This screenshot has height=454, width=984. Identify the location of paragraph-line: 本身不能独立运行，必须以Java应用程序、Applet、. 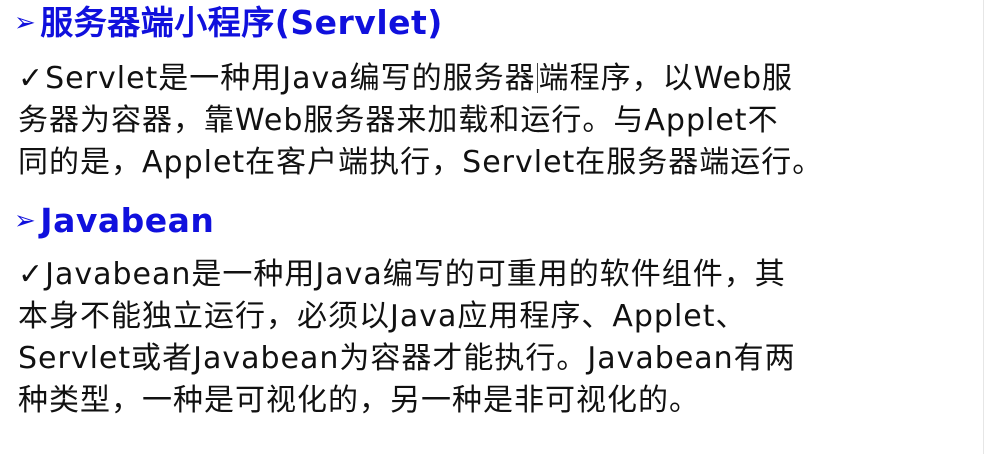
(382, 316).